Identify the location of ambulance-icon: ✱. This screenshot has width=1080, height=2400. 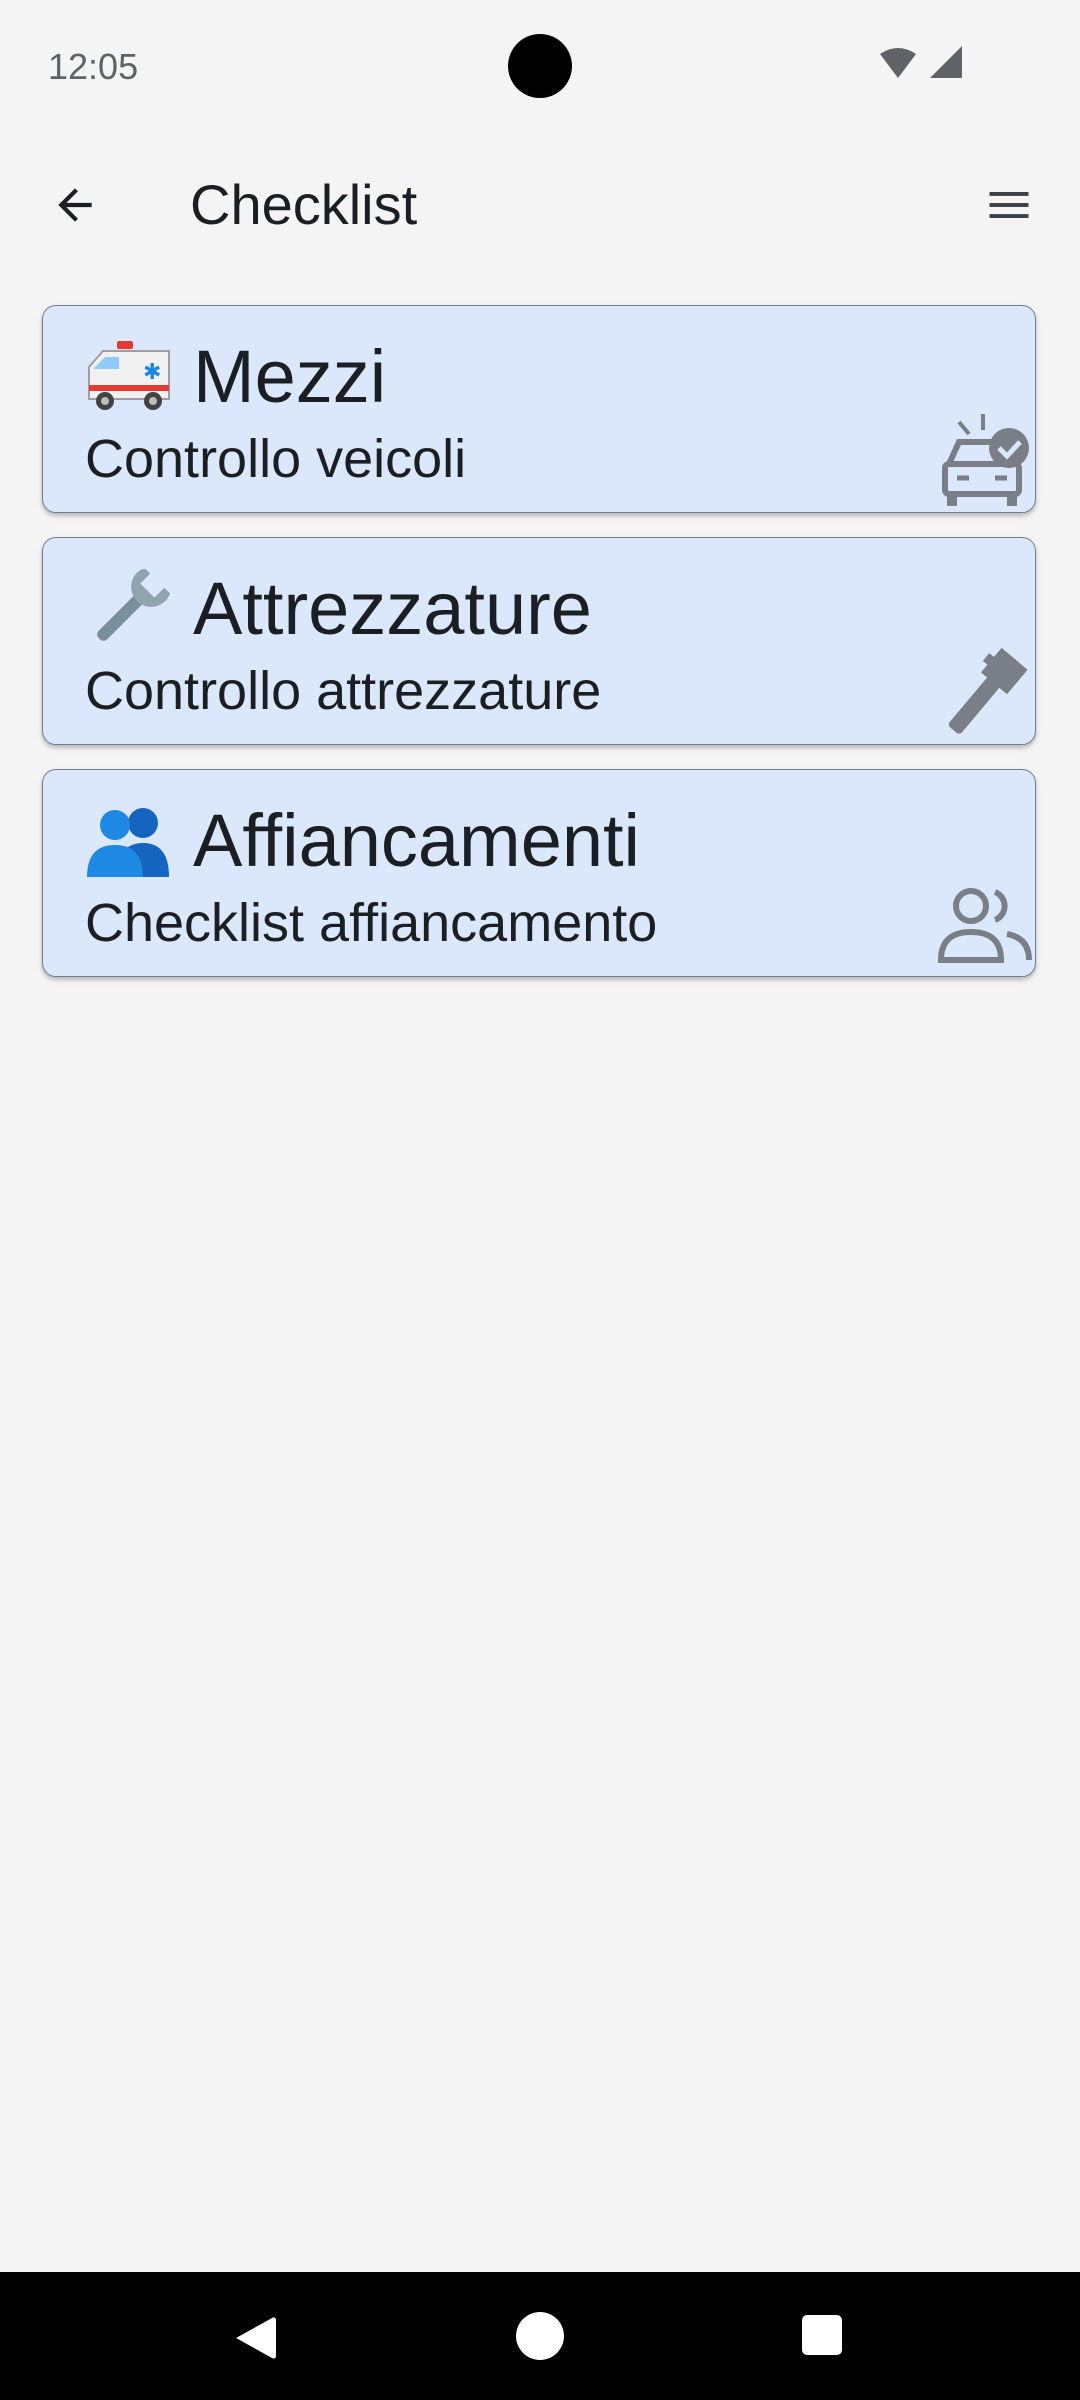
(129, 377).